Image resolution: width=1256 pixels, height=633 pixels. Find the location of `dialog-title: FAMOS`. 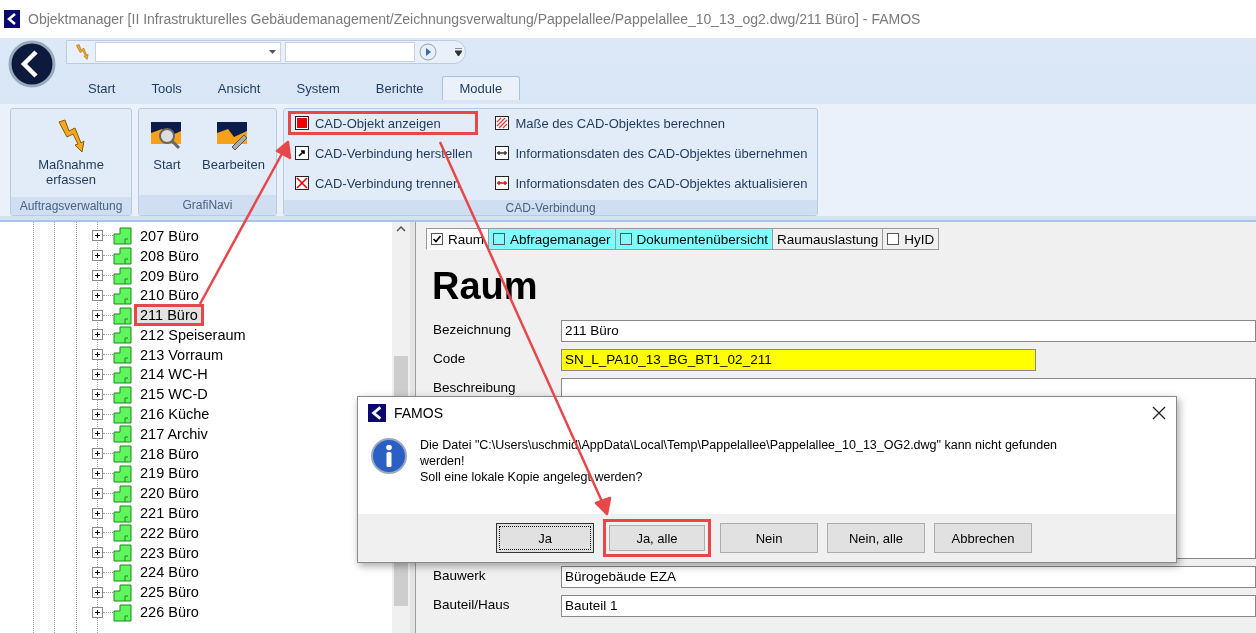

dialog-title: FAMOS is located at coordinates (418, 413).